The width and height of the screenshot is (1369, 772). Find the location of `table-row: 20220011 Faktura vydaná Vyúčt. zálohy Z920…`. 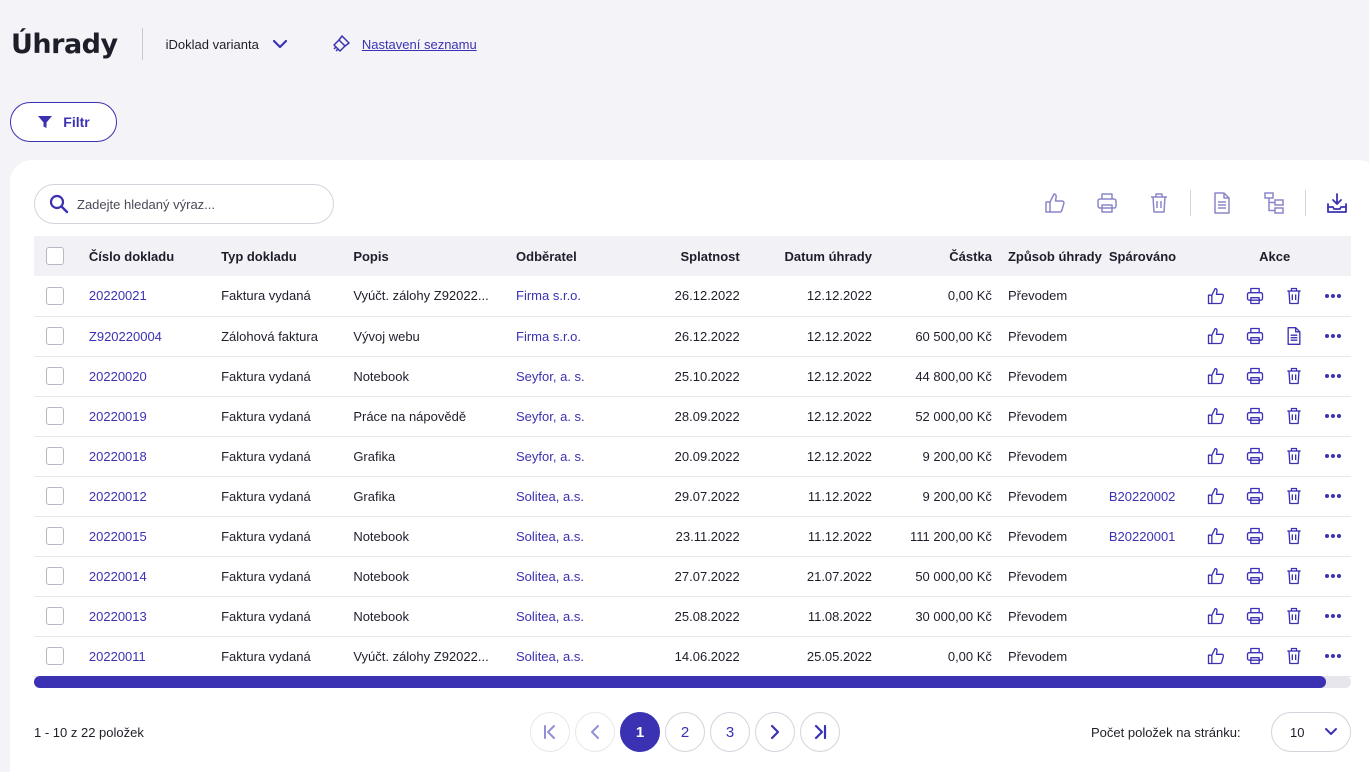

table-row: 20220011 Faktura vydaná Vyúčt. zálohy Z920… is located at coordinates (692, 656).